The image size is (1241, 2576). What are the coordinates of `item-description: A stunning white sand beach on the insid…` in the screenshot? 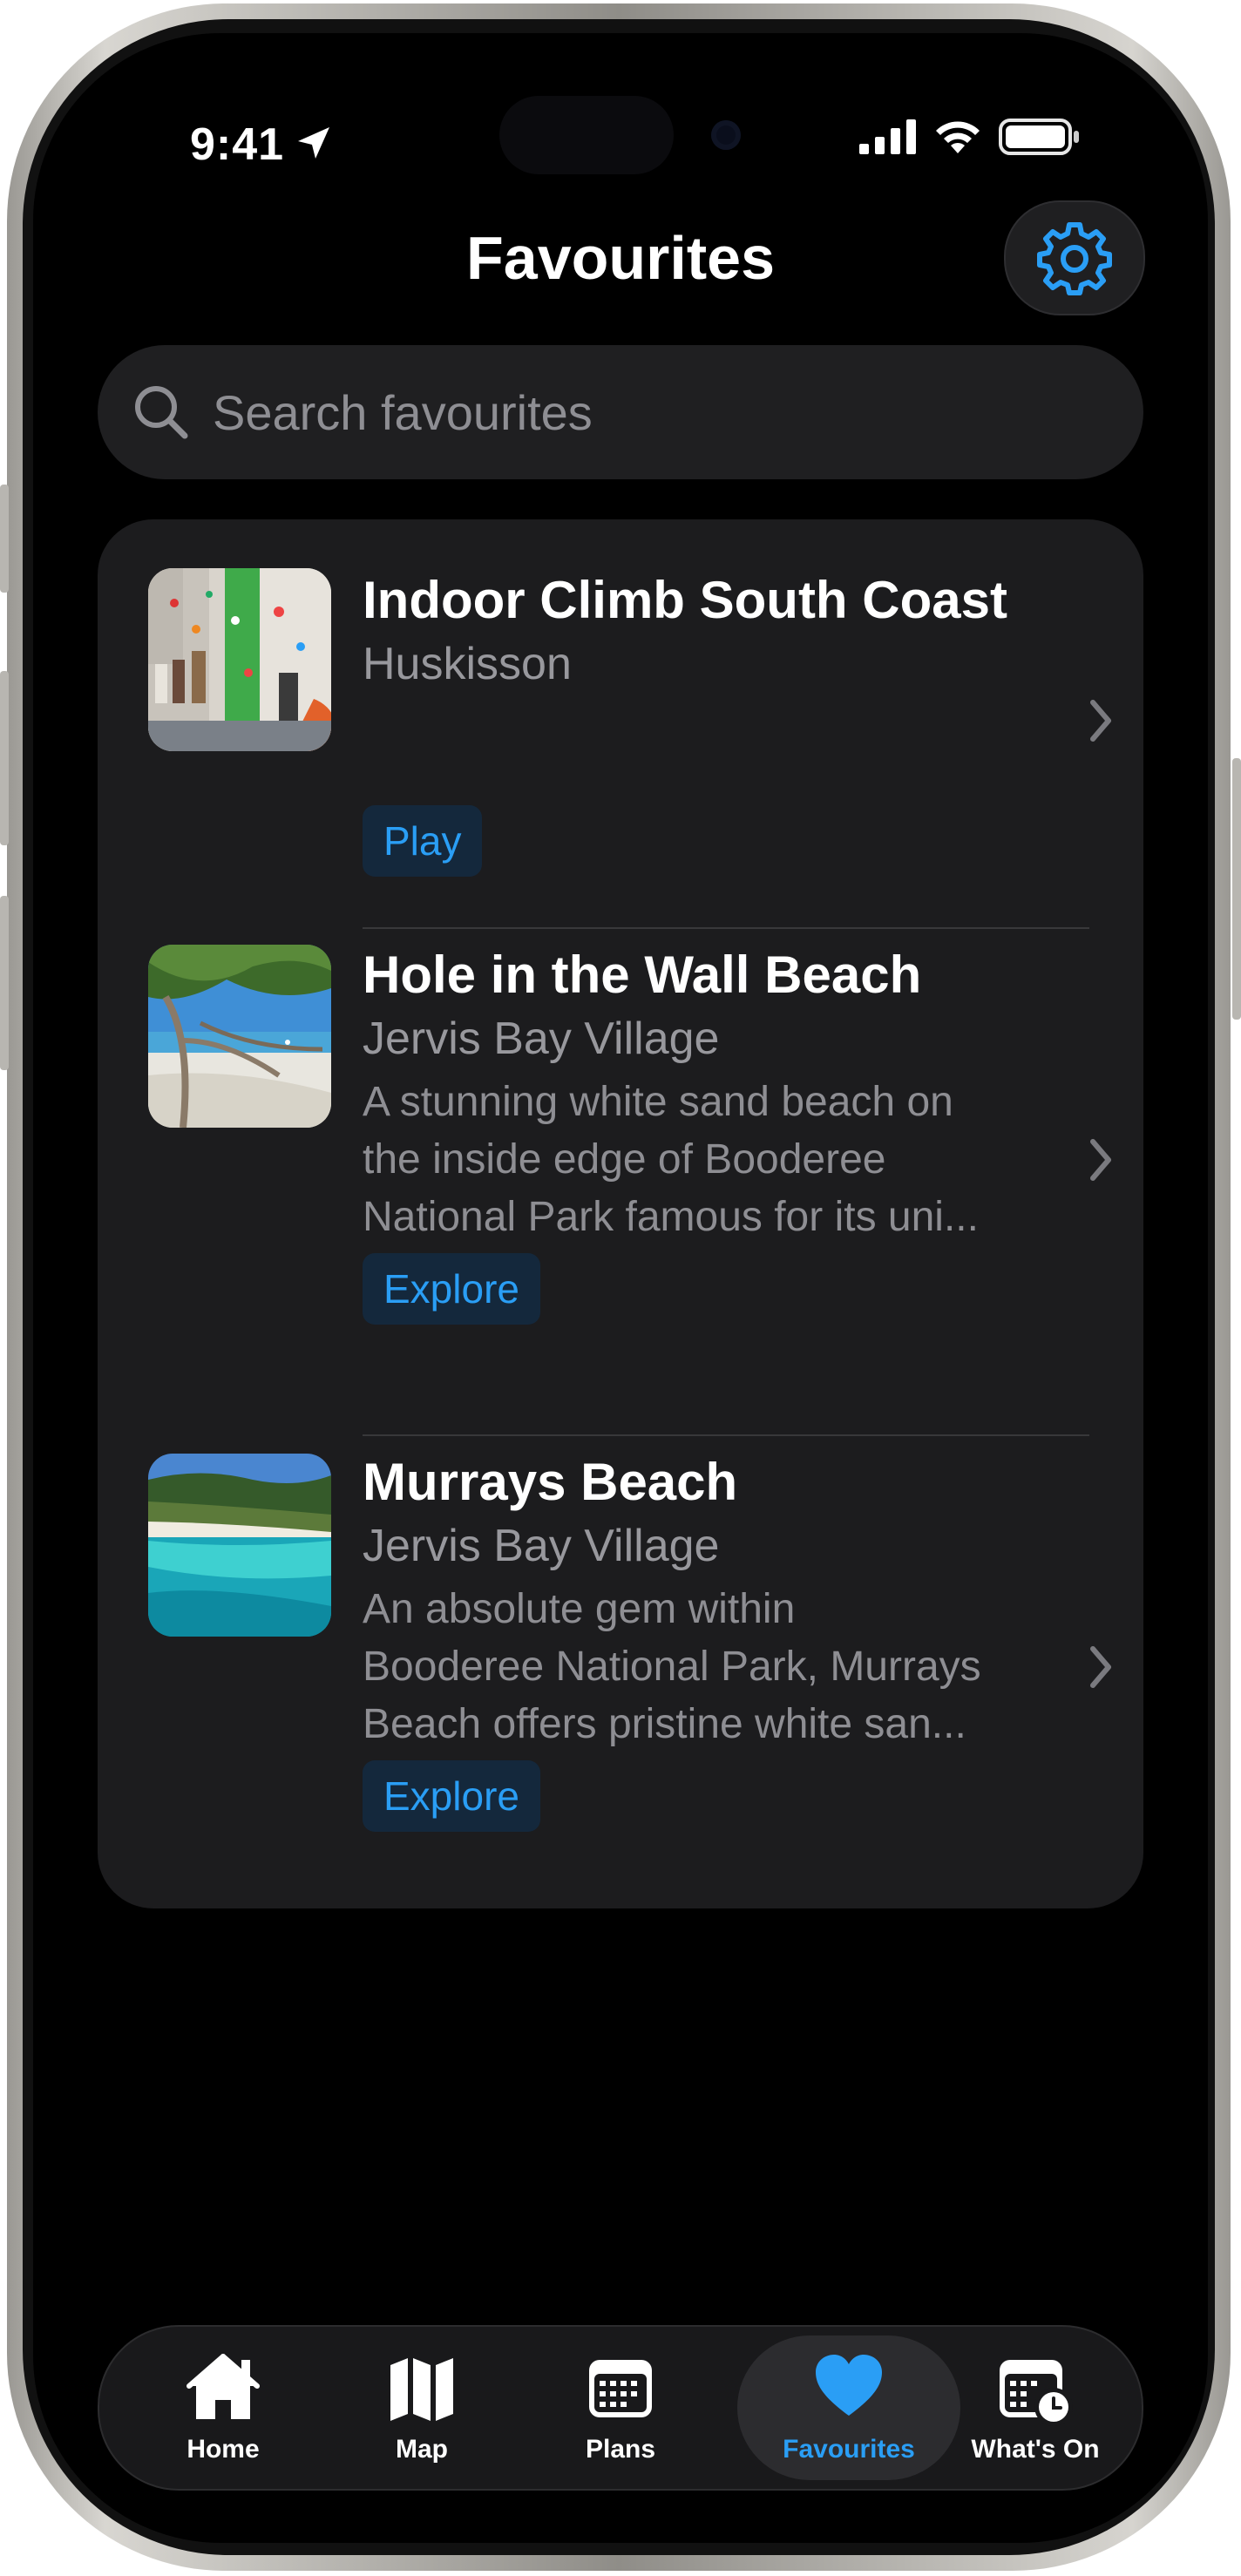 It's located at (694, 1160).